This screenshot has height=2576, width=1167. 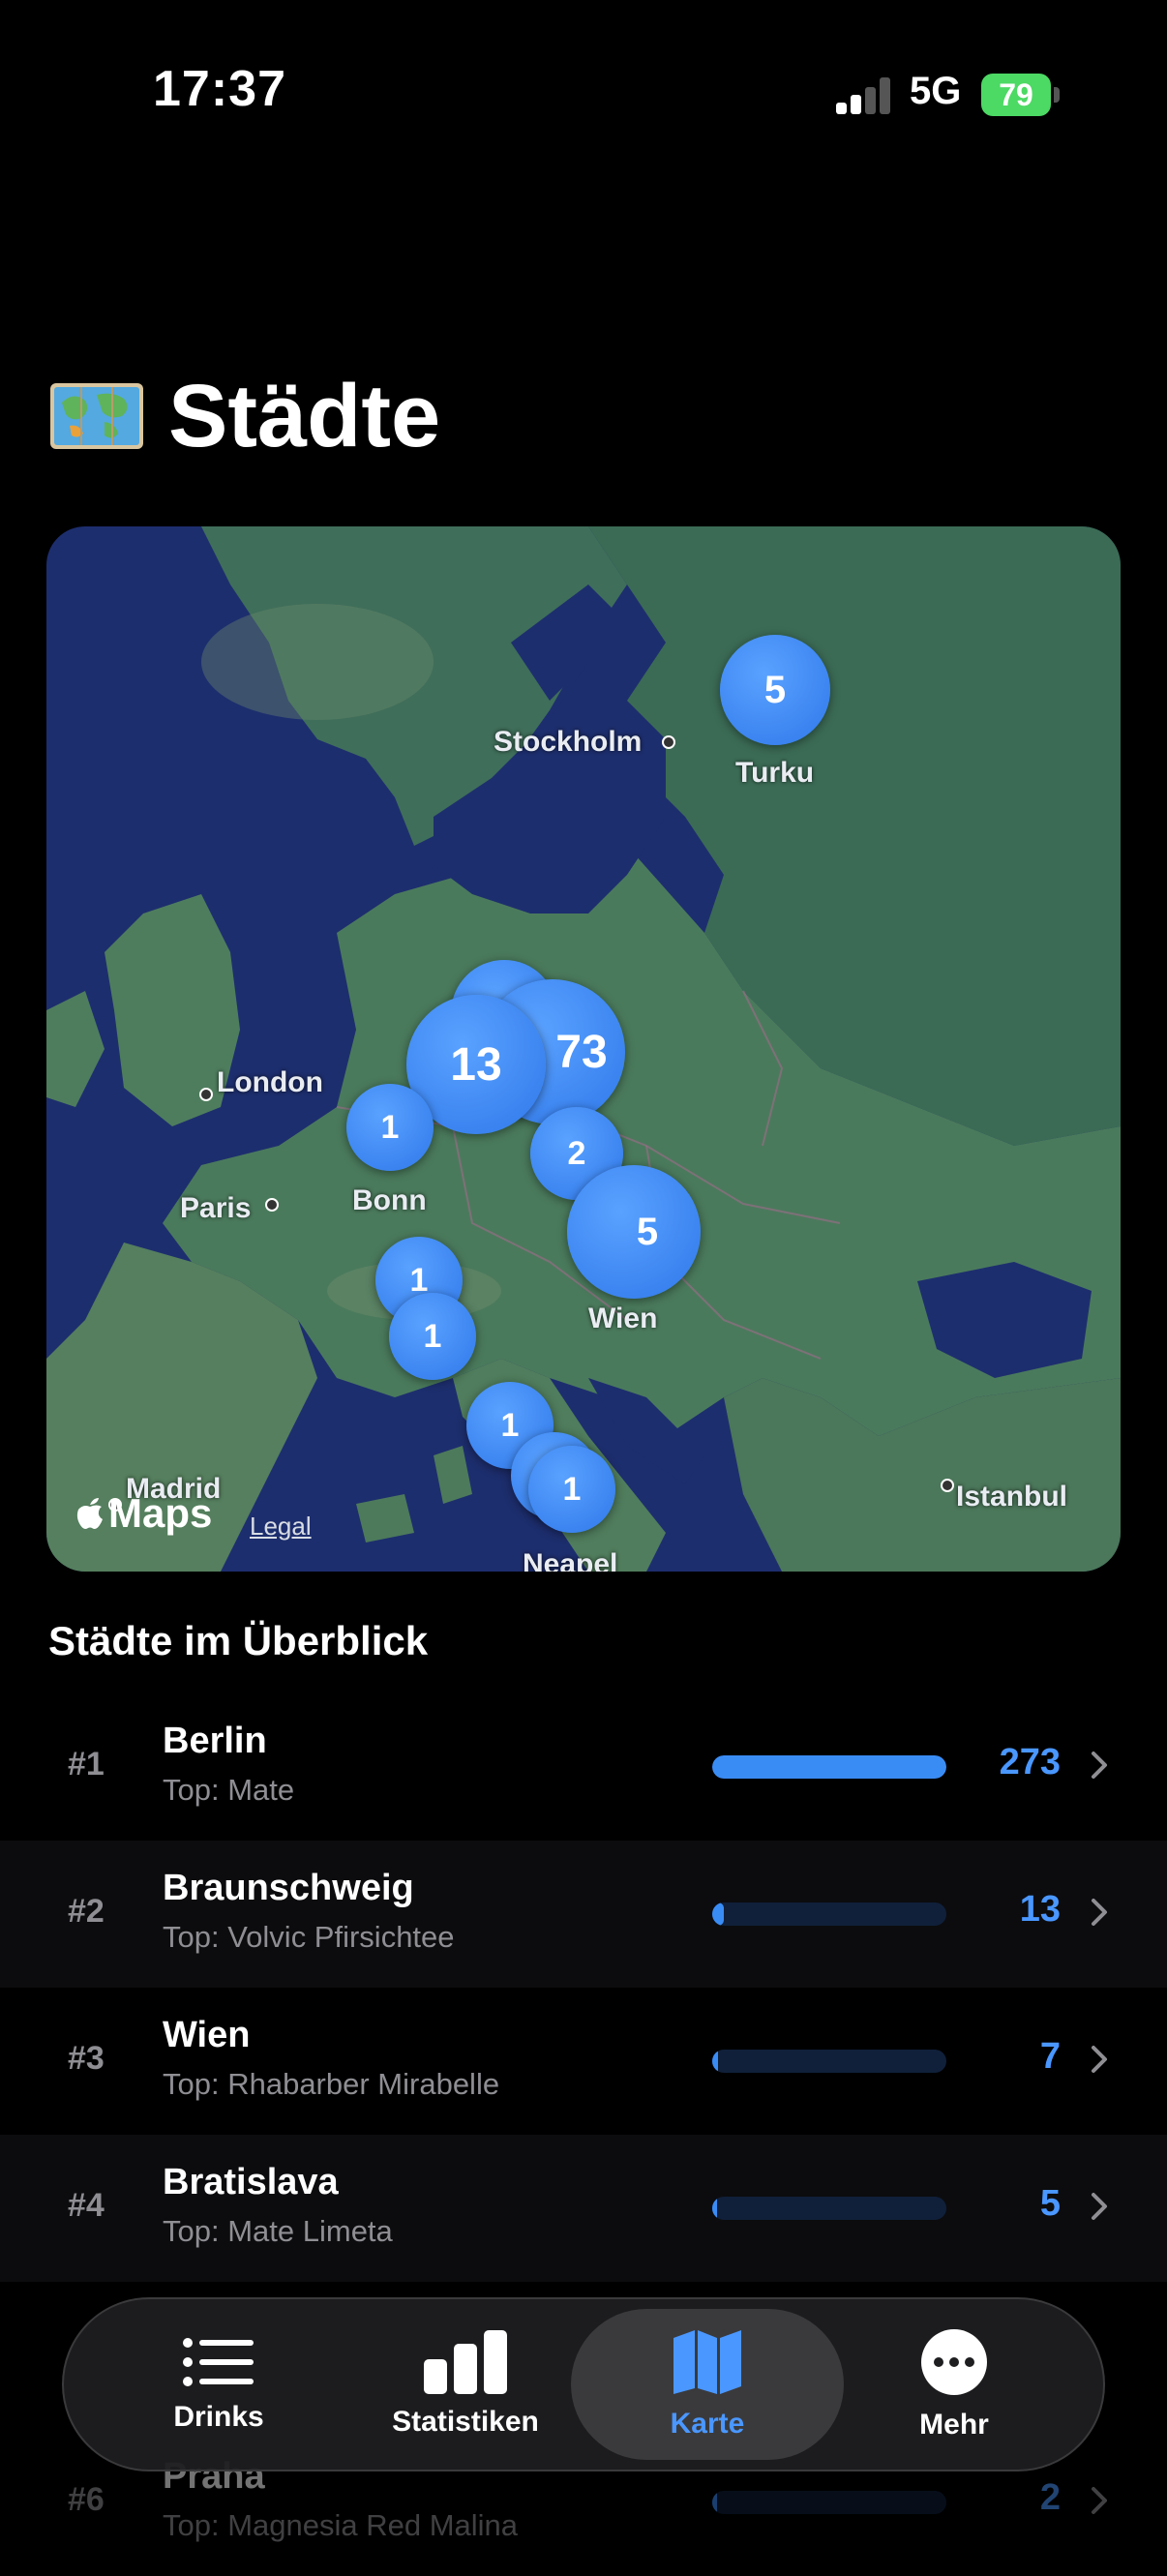 I want to click on cluster-vienna: 5, so click(x=634, y=1232).